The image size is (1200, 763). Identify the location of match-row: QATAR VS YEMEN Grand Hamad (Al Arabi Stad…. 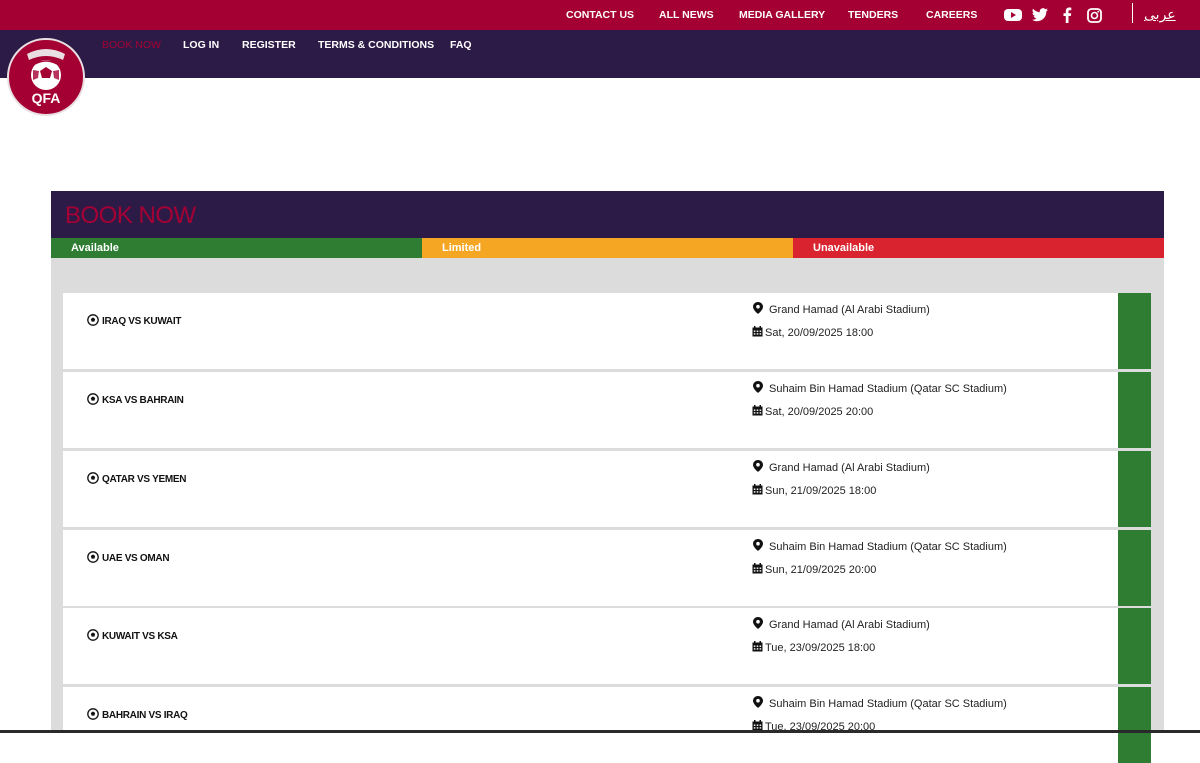
(607, 489).